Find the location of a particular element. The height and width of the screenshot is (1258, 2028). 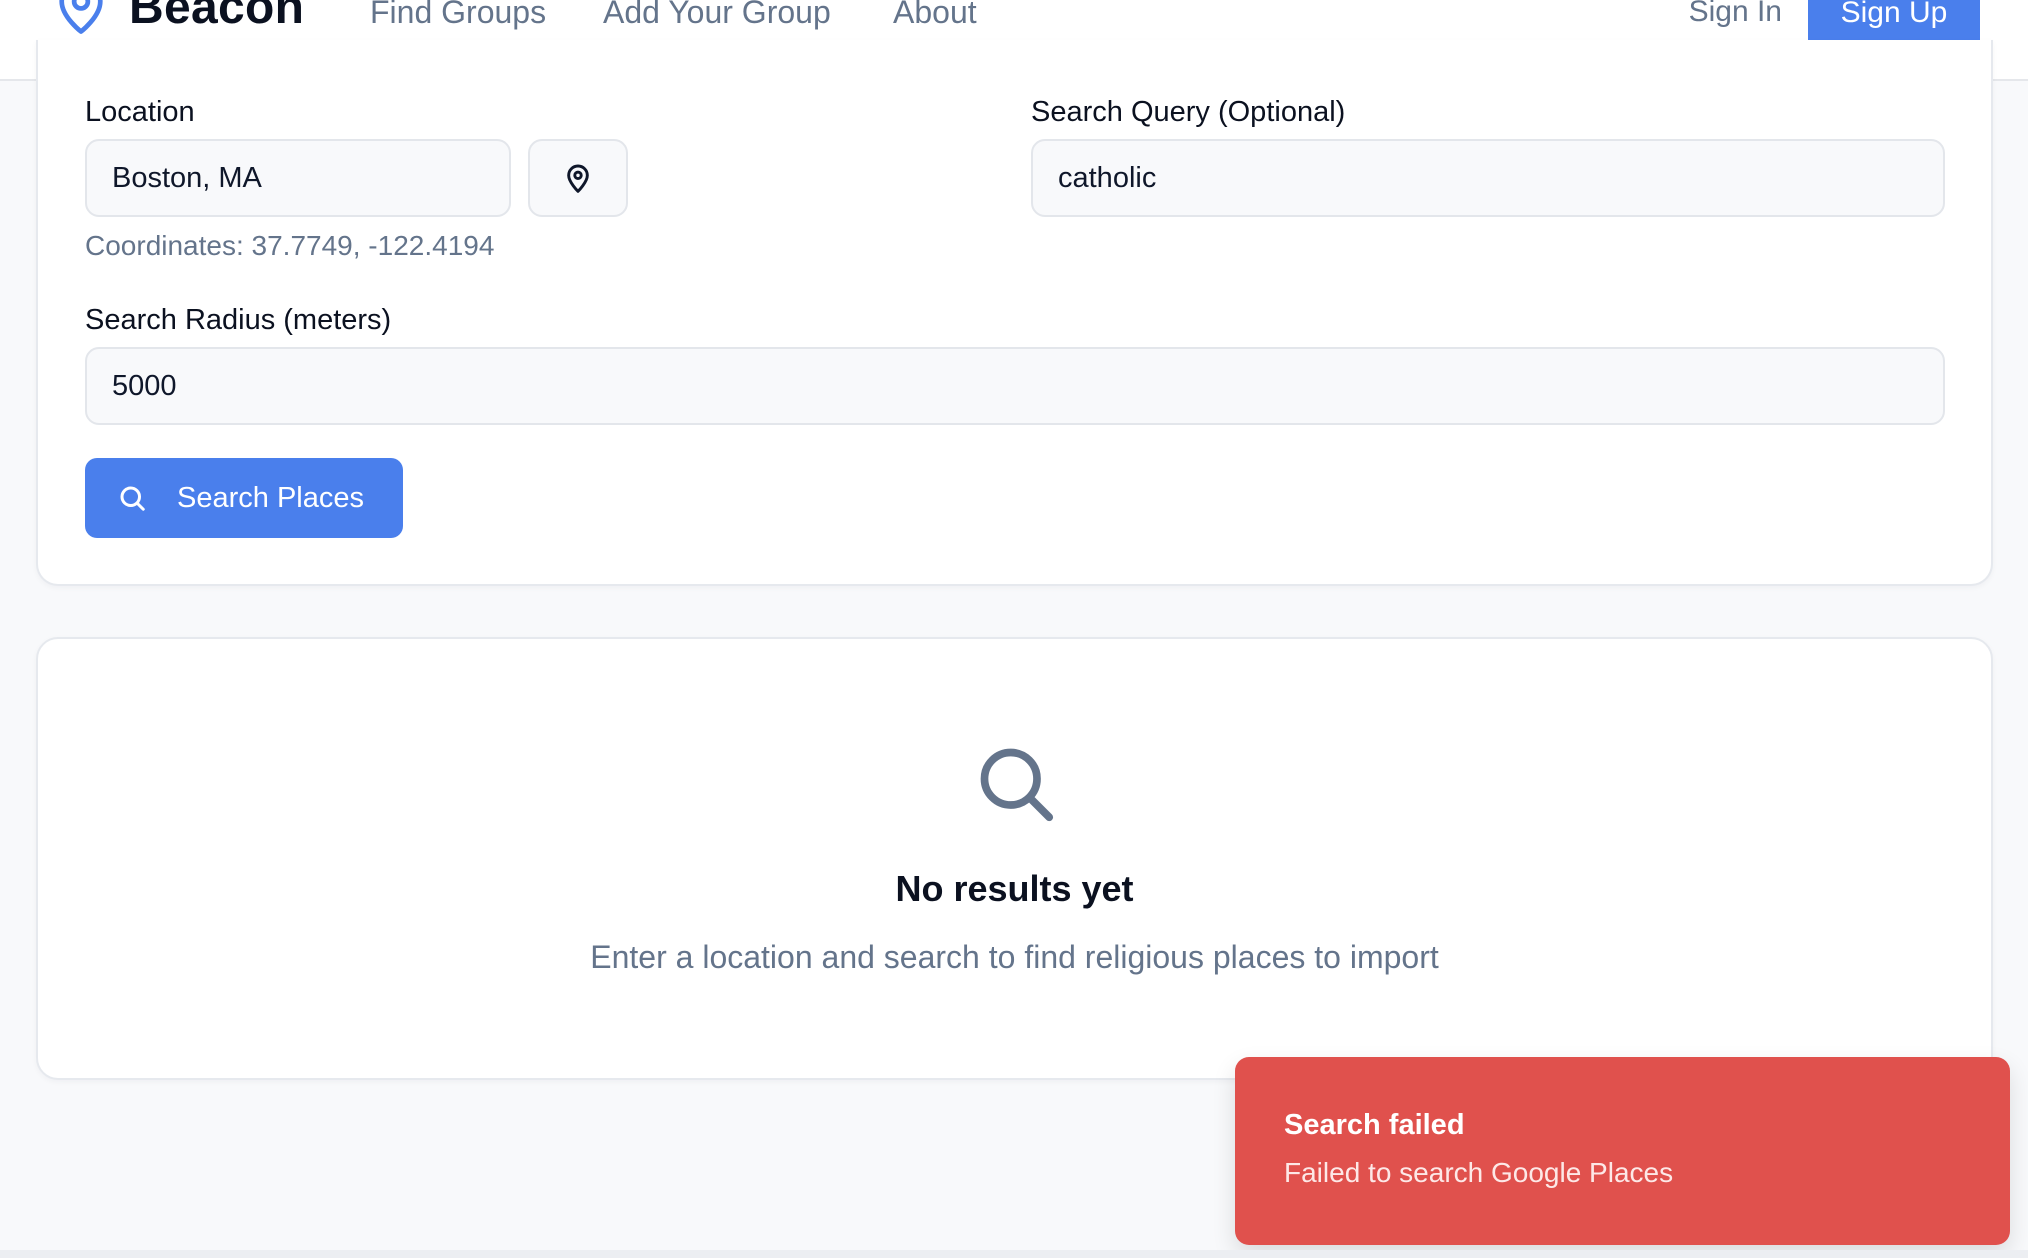

sign-in-link: Sign In is located at coordinates (1735, 16).